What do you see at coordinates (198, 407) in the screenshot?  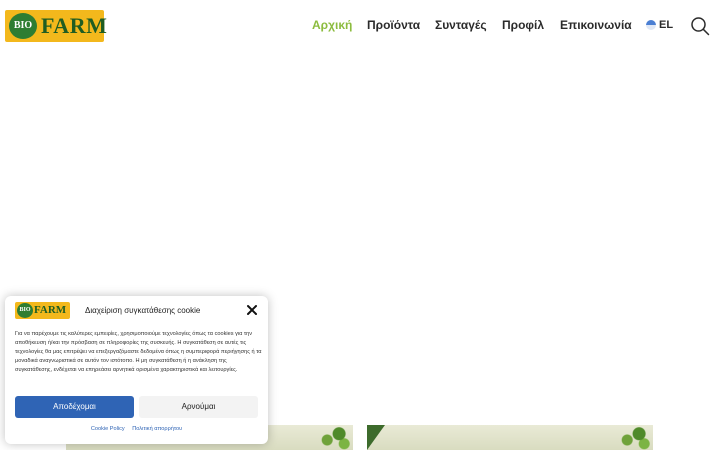 I see `deny-button: Αρνούμαι` at bounding box center [198, 407].